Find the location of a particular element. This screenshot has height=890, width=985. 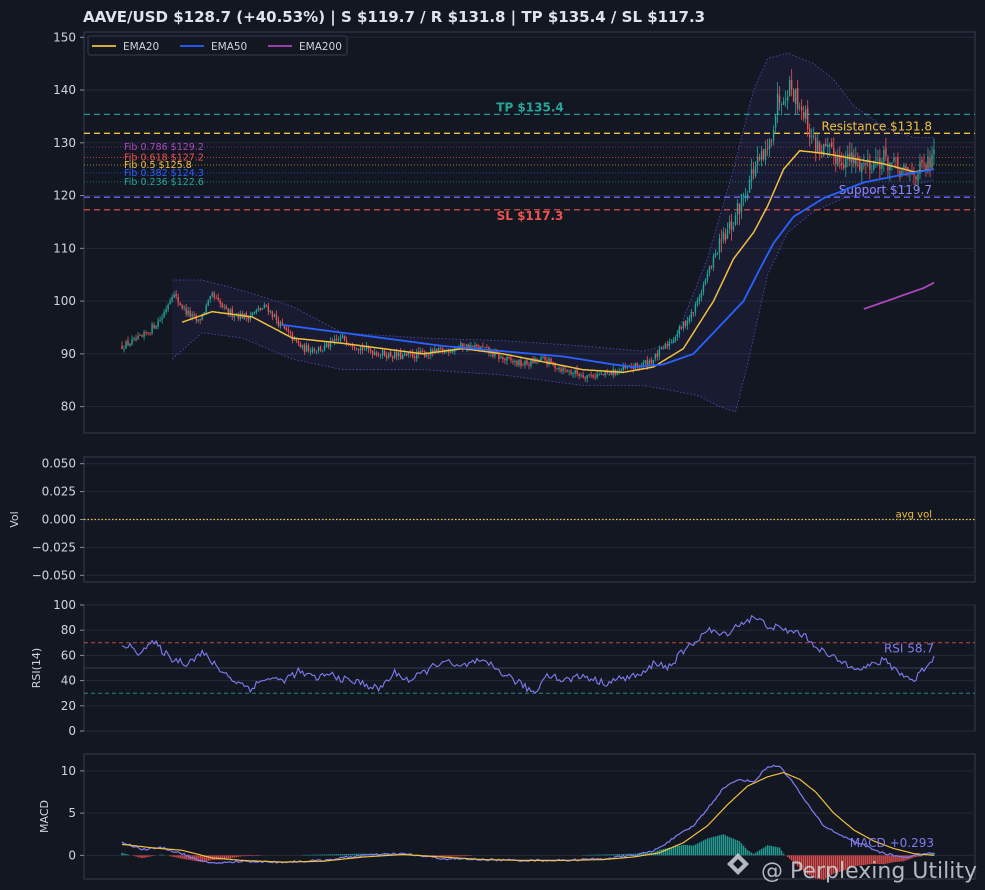

rsi-axis-tick-label: 40 is located at coordinates (68, 681).